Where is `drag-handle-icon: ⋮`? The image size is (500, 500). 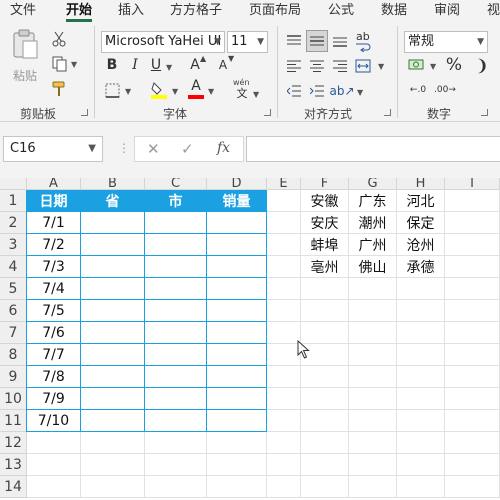 drag-handle-icon: ⋮ is located at coordinates (124, 148).